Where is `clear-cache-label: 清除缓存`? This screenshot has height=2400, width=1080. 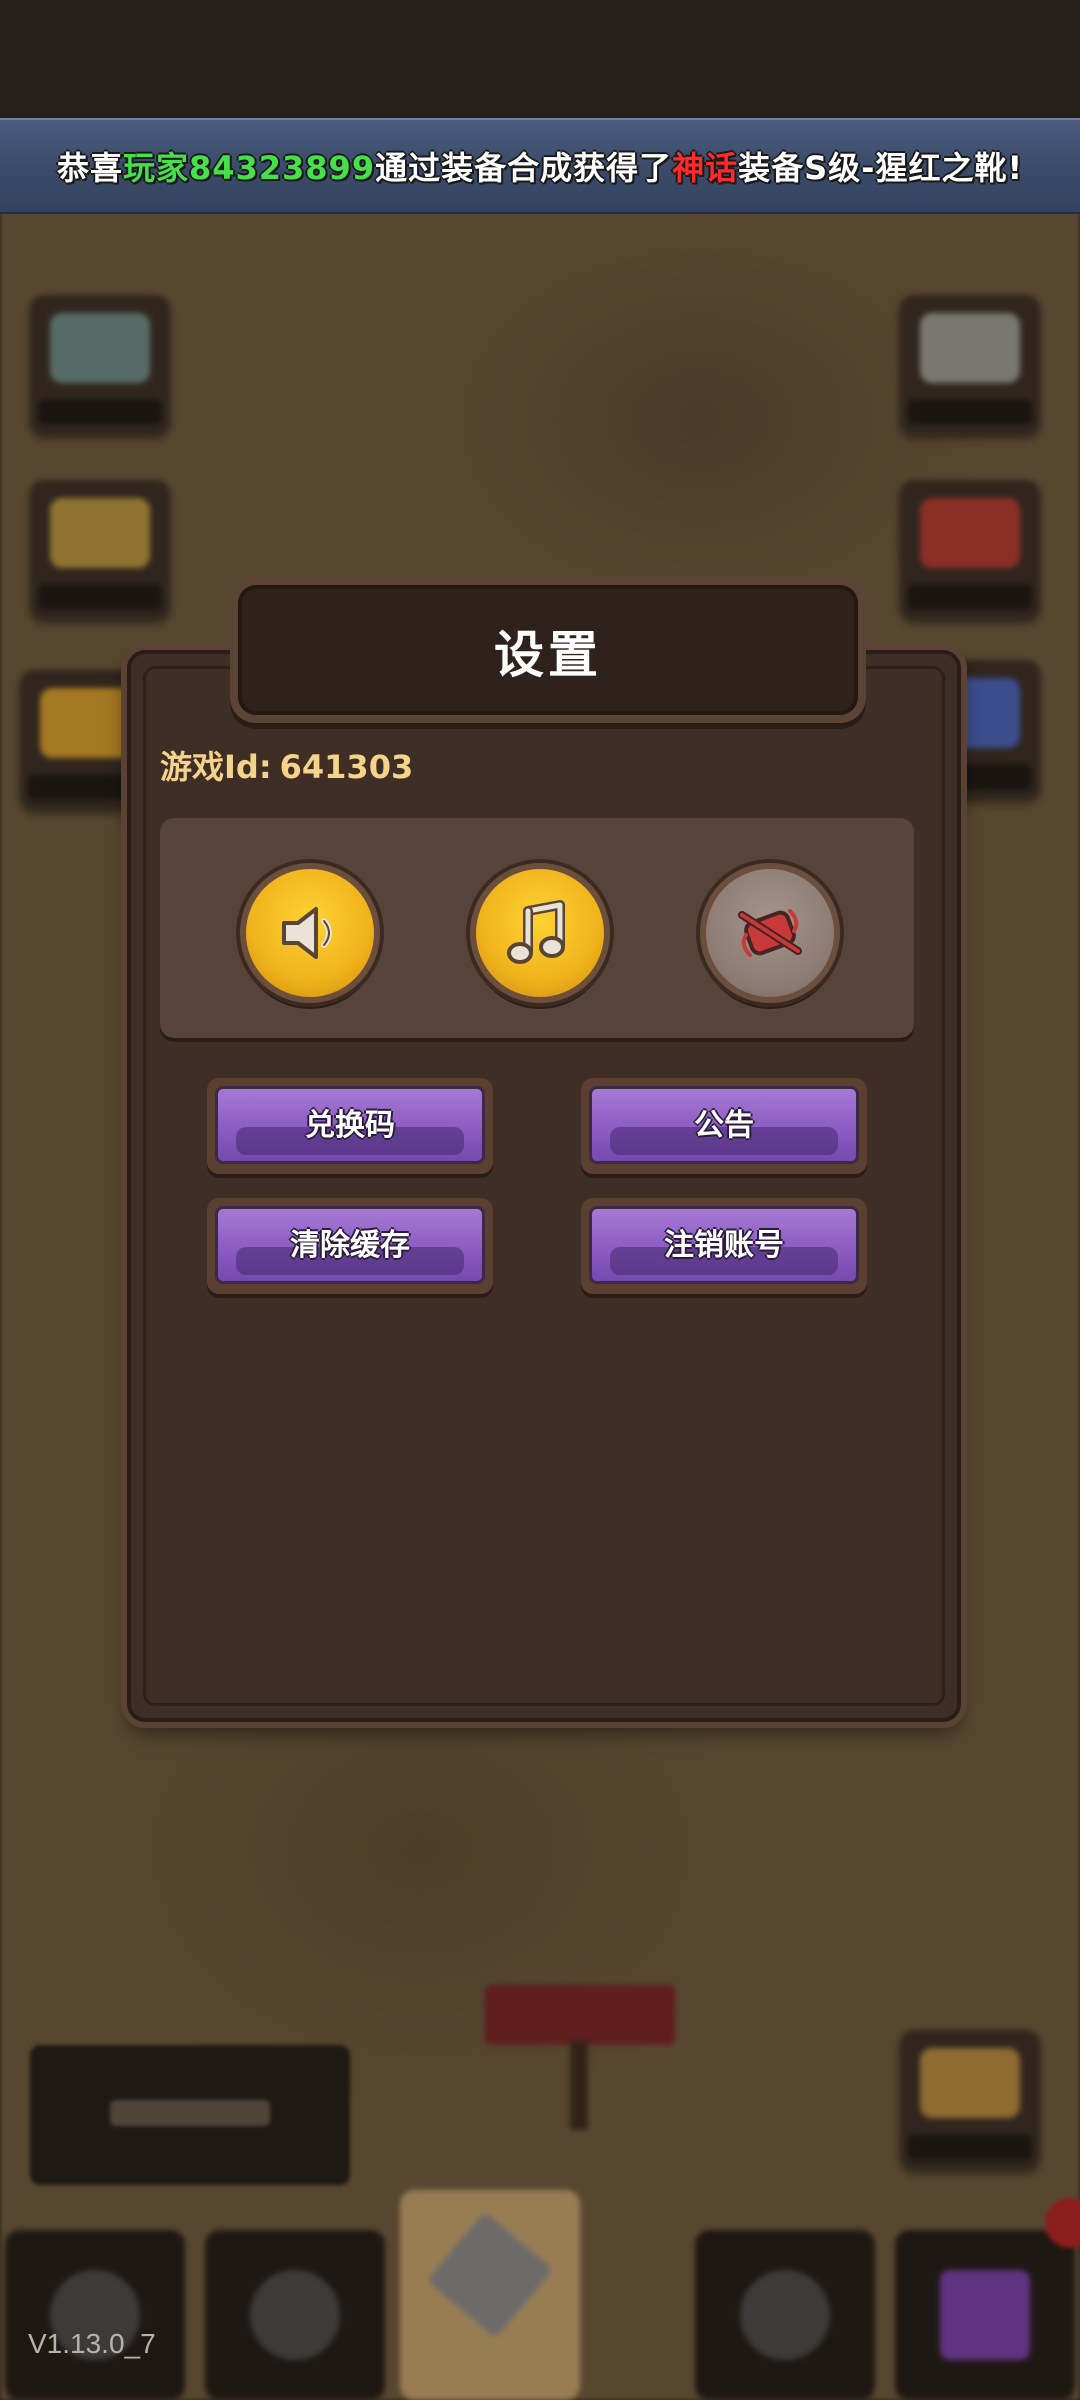
clear-cache-label: 清除缓存 is located at coordinates (350, 1245).